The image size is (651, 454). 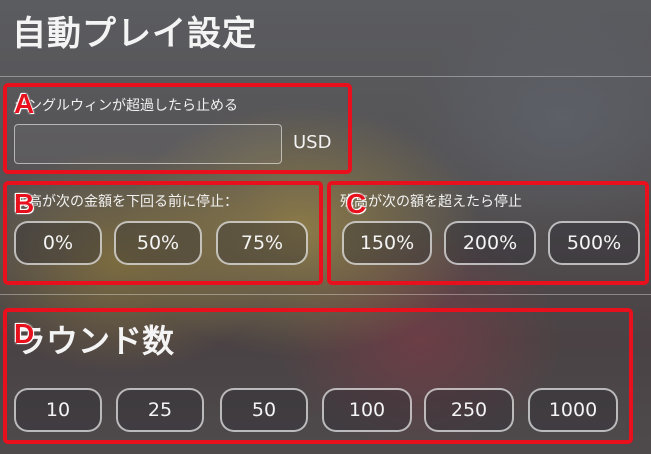 What do you see at coordinates (325, 294) in the screenshot?
I see `section-divider` at bounding box center [325, 294].